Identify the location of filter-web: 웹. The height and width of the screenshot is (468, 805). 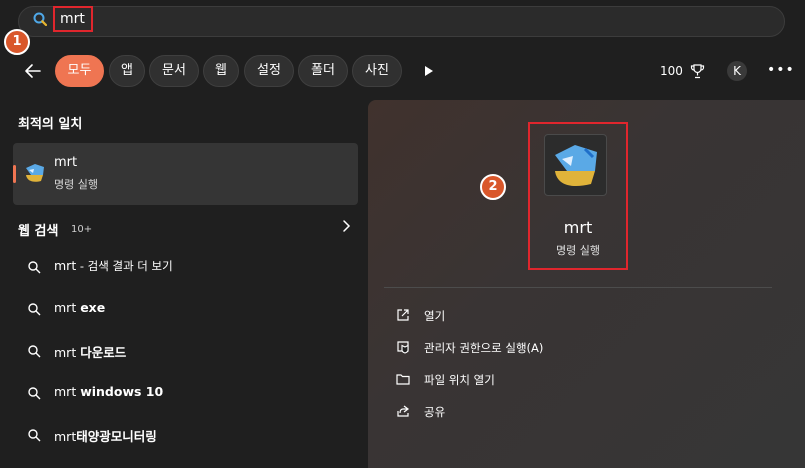
(221, 71).